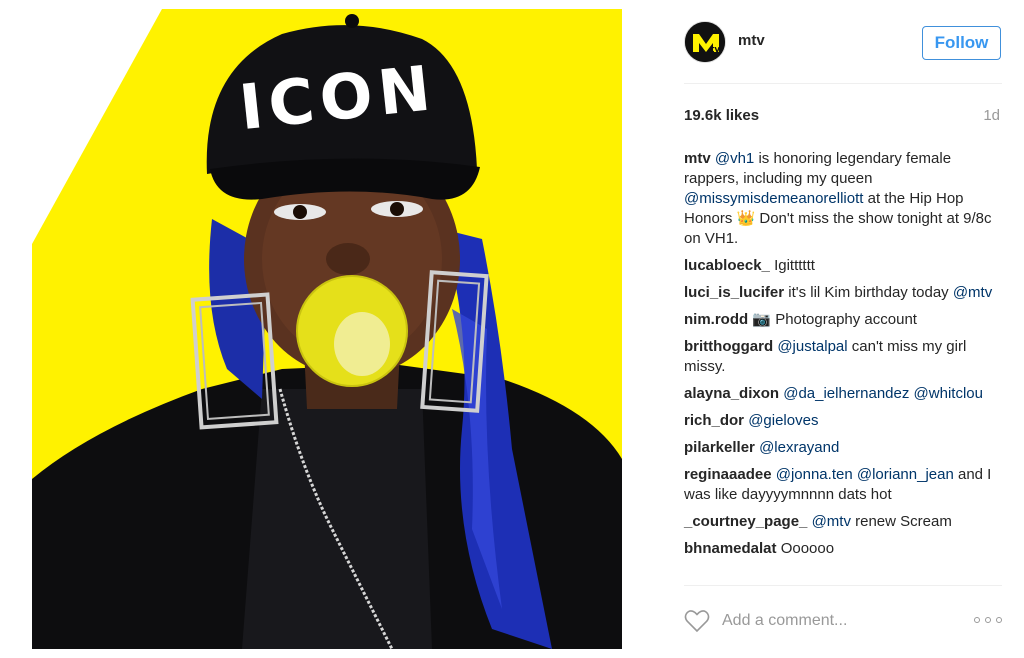  I want to click on comment-username: _courtney_page_, so click(745, 521).